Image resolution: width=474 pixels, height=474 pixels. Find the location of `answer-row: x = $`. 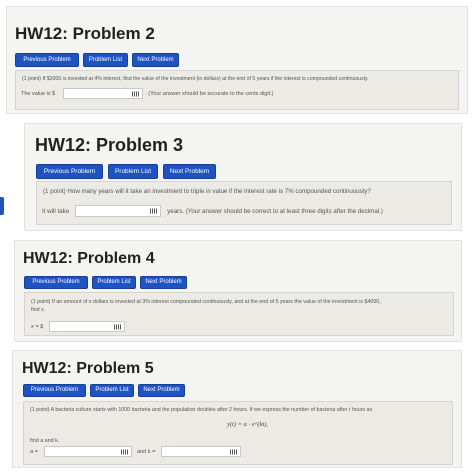

answer-row: x = $ is located at coordinates (78, 326).